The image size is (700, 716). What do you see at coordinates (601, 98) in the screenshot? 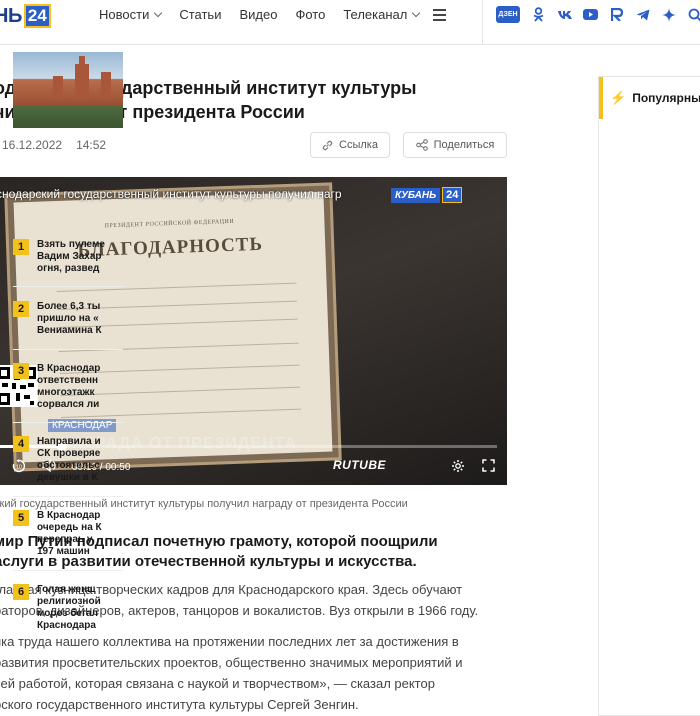
I see `accent-bar` at bounding box center [601, 98].